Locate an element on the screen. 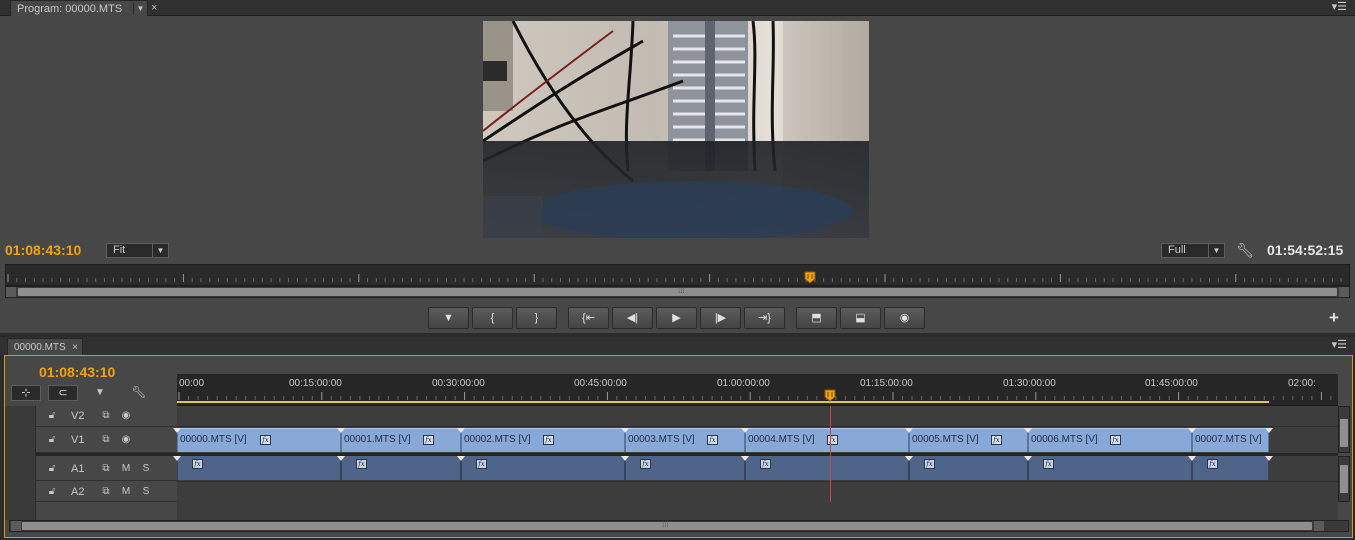 The height and width of the screenshot is (540, 1355). step-forward-button: |▶ is located at coordinates (720, 318).